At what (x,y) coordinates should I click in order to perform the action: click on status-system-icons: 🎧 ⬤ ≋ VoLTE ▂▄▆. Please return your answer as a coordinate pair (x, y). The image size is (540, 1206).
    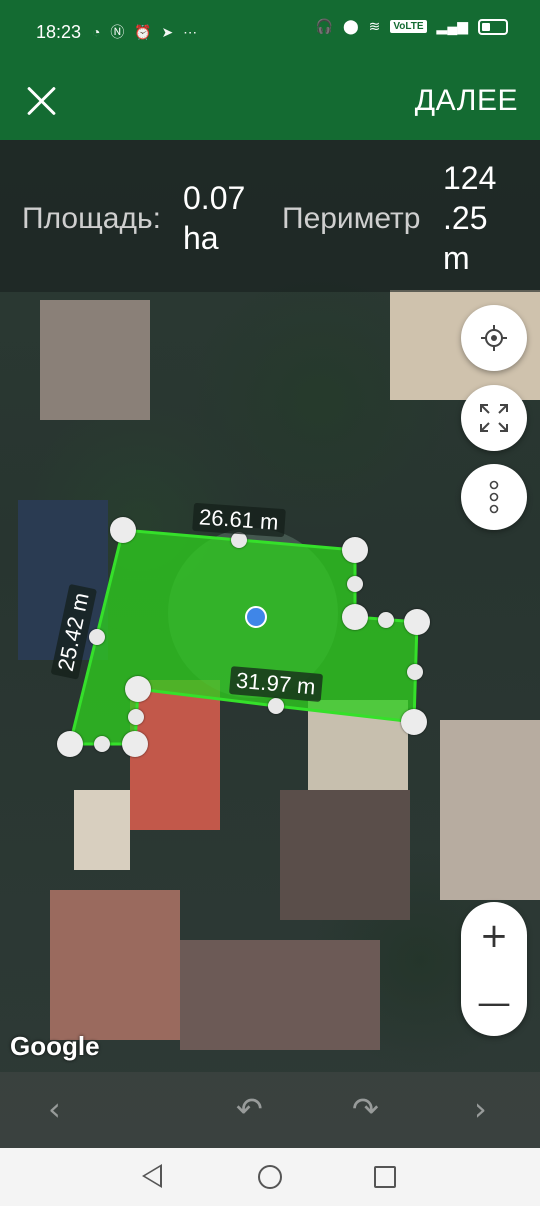
    Looking at the image, I should click on (412, 26).